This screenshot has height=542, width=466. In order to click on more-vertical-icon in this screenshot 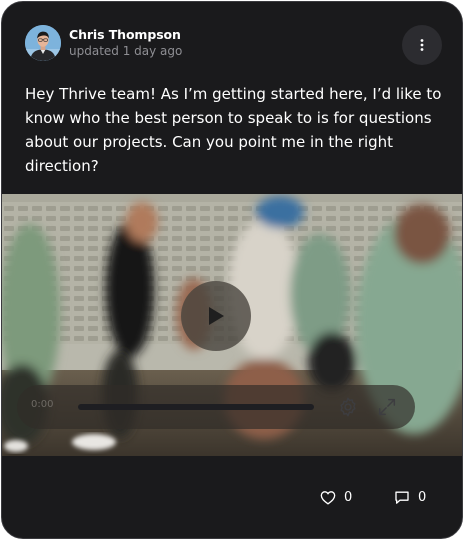, I will do `click(422, 45)`.